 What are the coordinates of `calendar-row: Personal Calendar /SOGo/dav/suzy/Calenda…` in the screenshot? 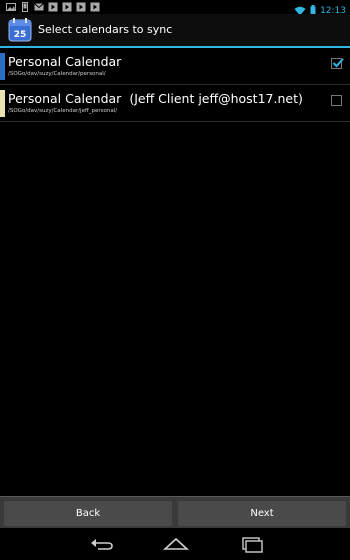 It's located at (175, 66).